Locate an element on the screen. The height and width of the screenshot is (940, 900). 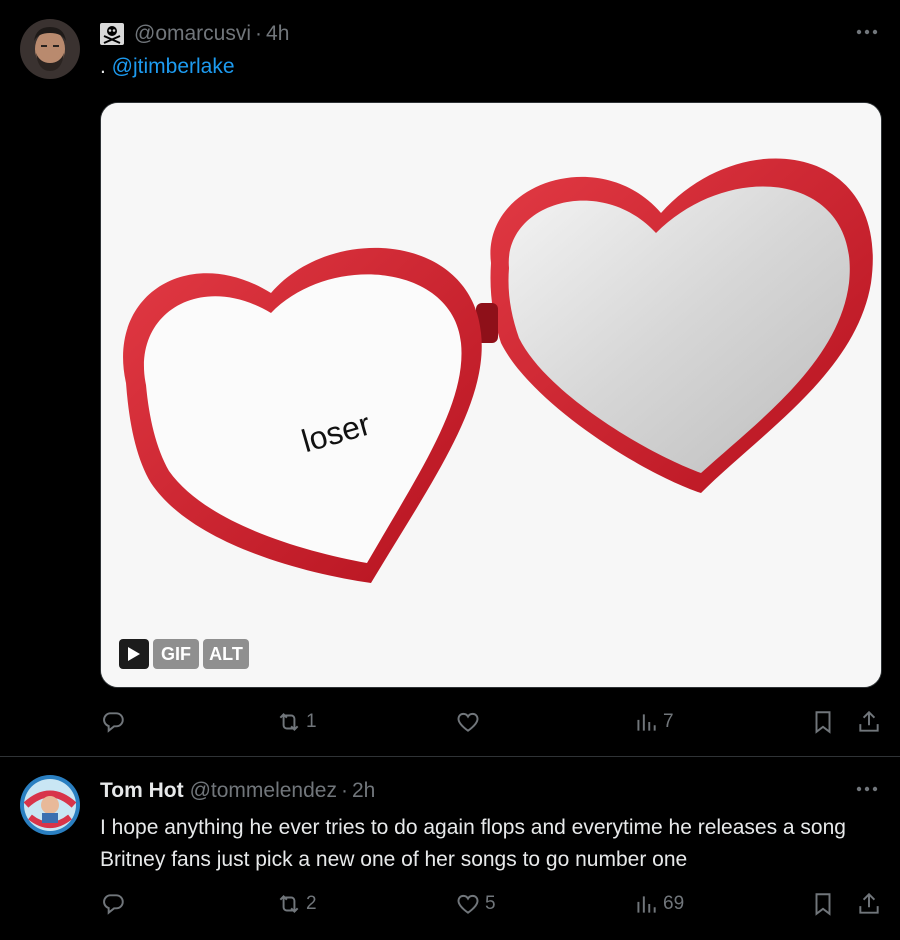
retweet-button: 1 is located at coordinates (296, 722).